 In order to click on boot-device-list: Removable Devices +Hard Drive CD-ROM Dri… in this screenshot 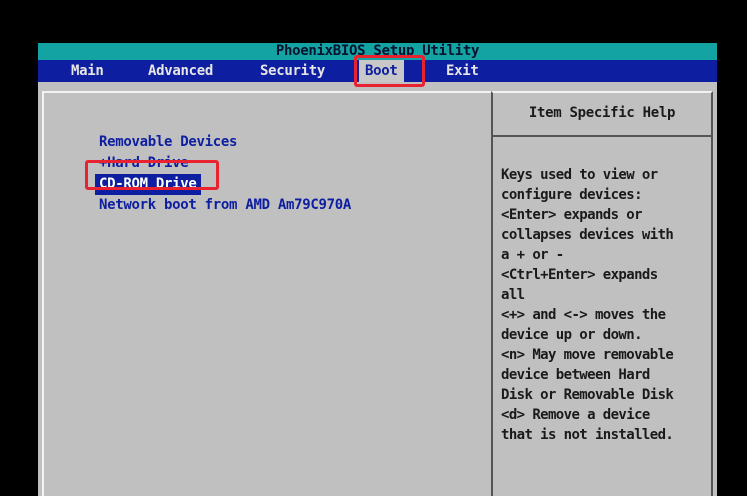, I will do `click(223, 174)`.